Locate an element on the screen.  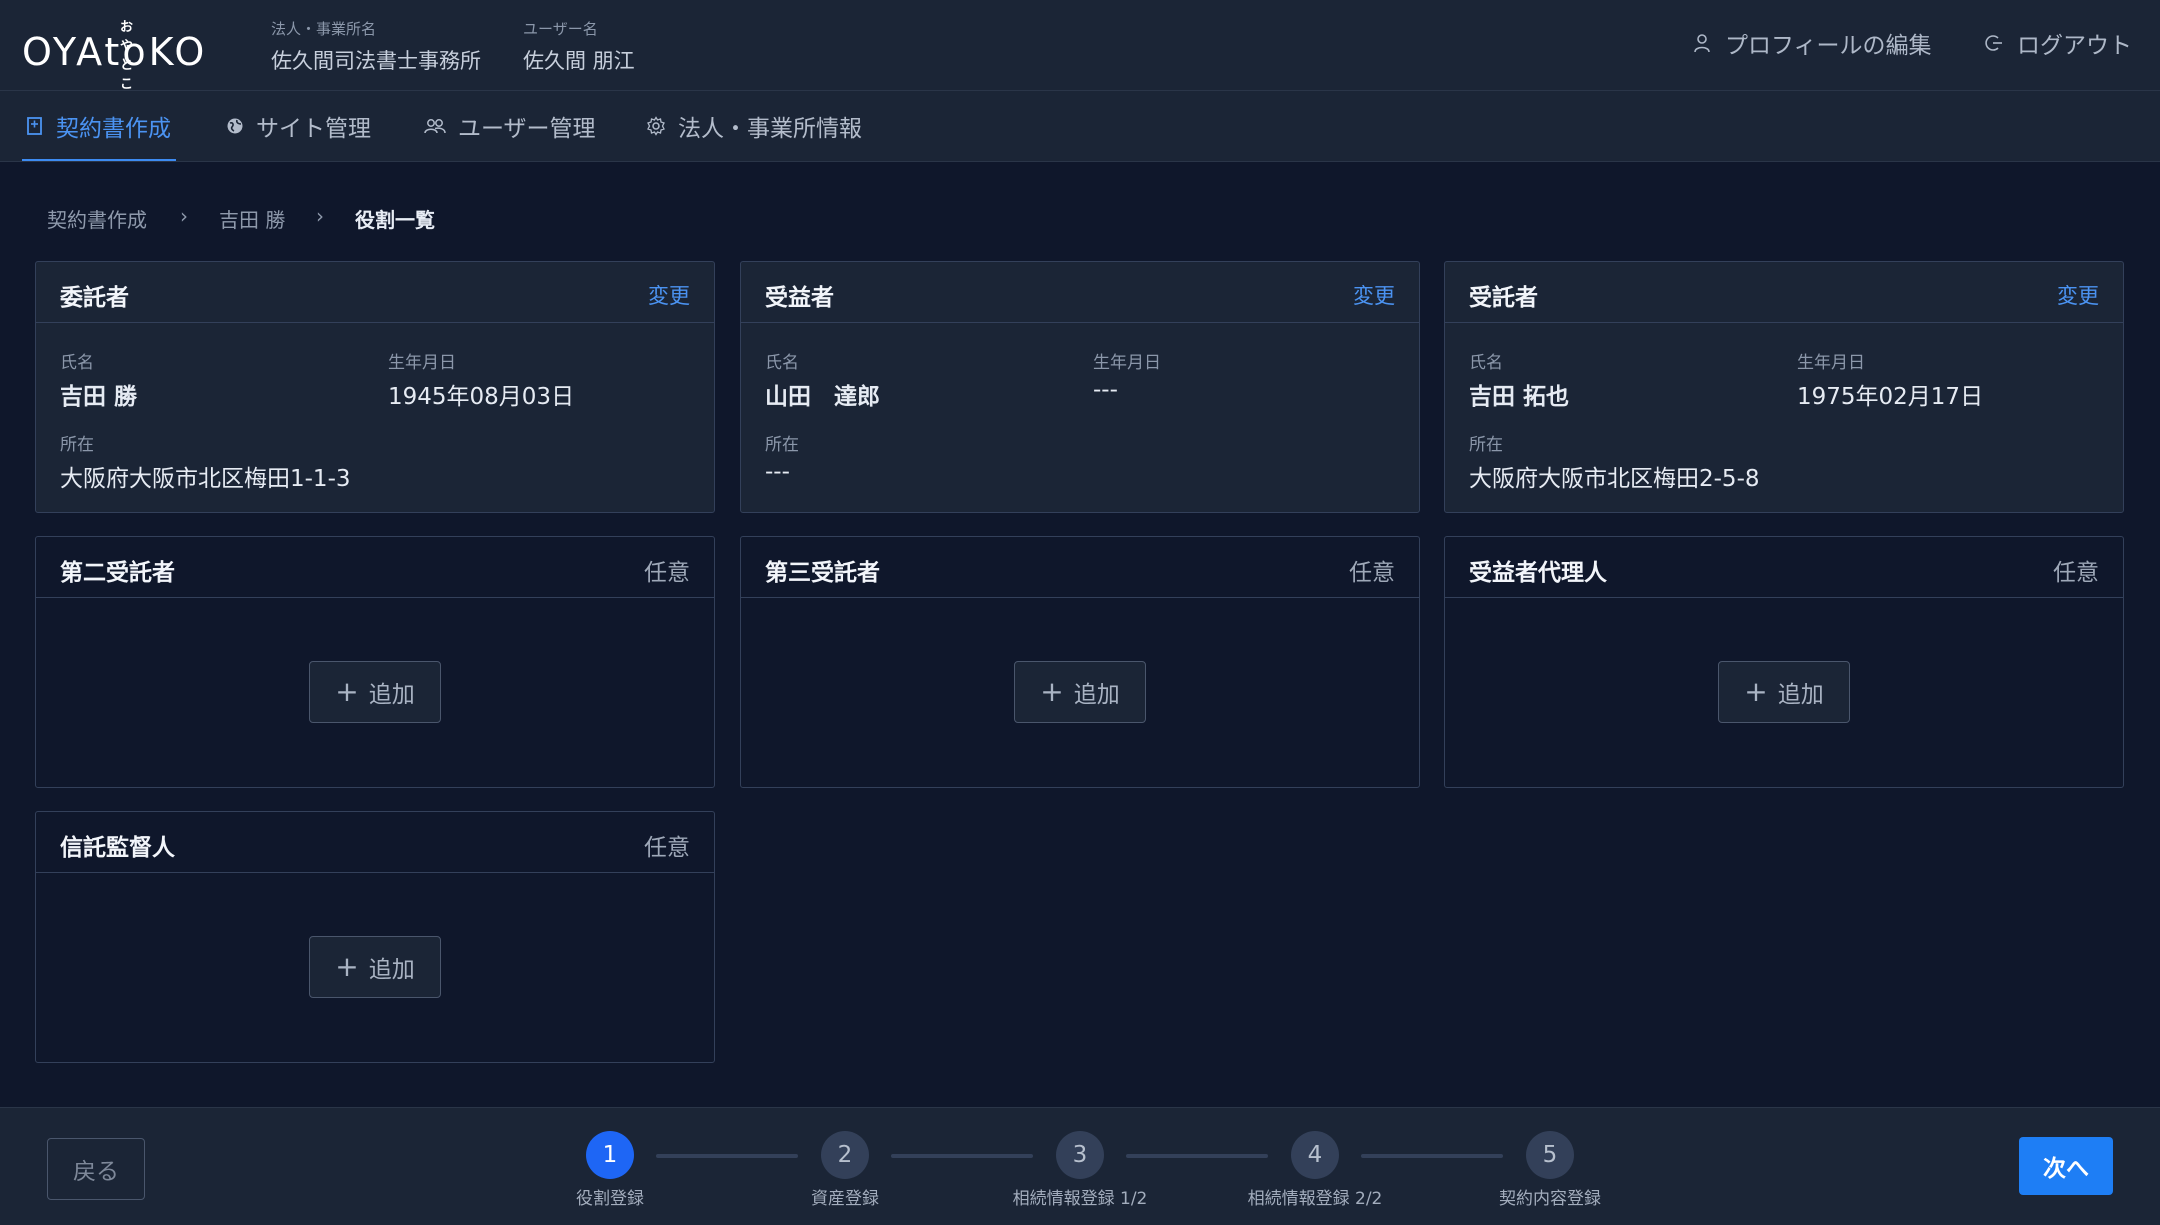
step-4-circle: 4 is located at coordinates (1315, 1155).